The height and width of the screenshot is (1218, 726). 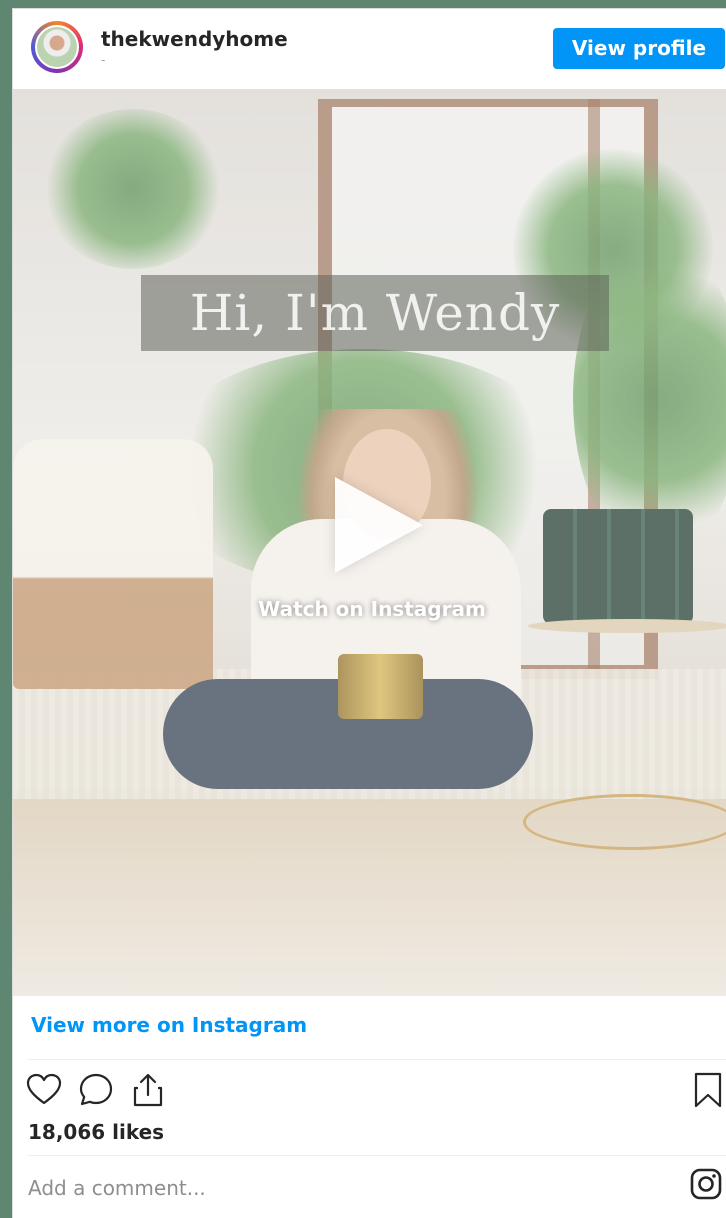 What do you see at coordinates (96, 1090) in the screenshot?
I see `comment-icon` at bounding box center [96, 1090].